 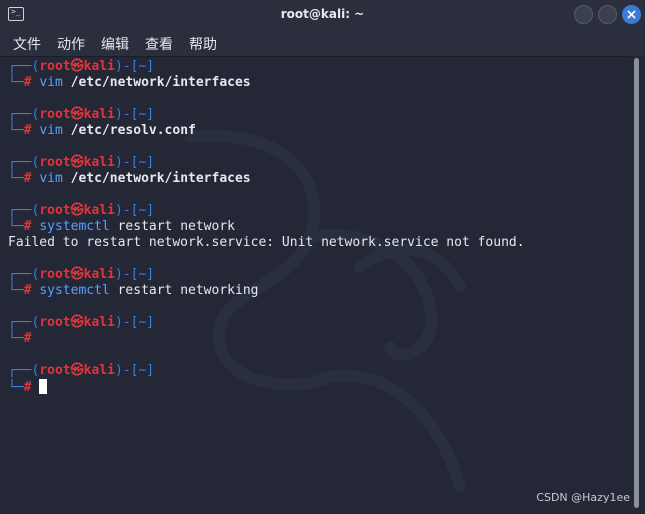 What do you see at coordinates (188, 290) in the screenshot?
I see `command-args: restart networking` at bounding box center [188, 290].